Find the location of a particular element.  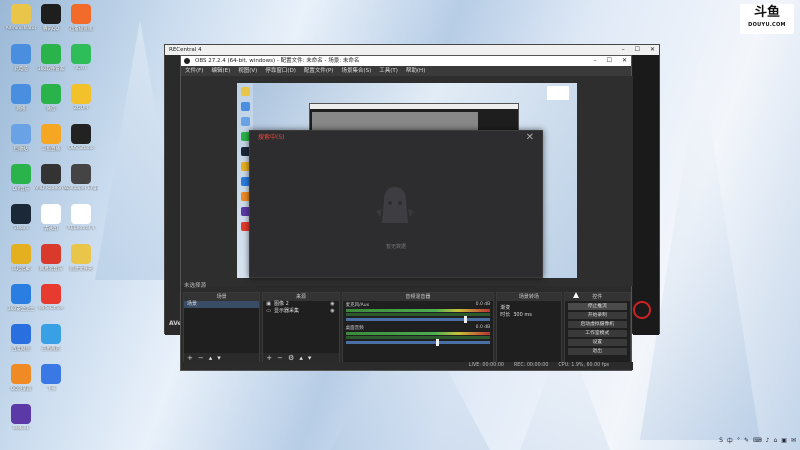

desktop-icon-label: QQ浏览器 is located at coordinates (21, 389).